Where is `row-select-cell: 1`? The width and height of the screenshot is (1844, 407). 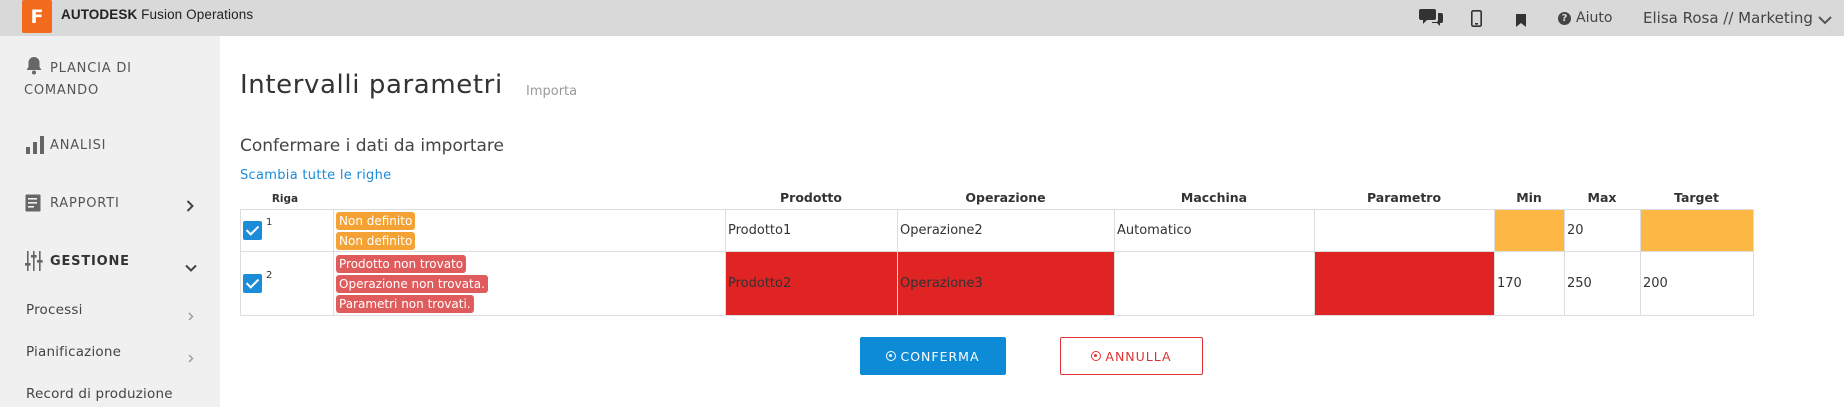
row-select-cell: 1 is located at coordinates (287, 230).